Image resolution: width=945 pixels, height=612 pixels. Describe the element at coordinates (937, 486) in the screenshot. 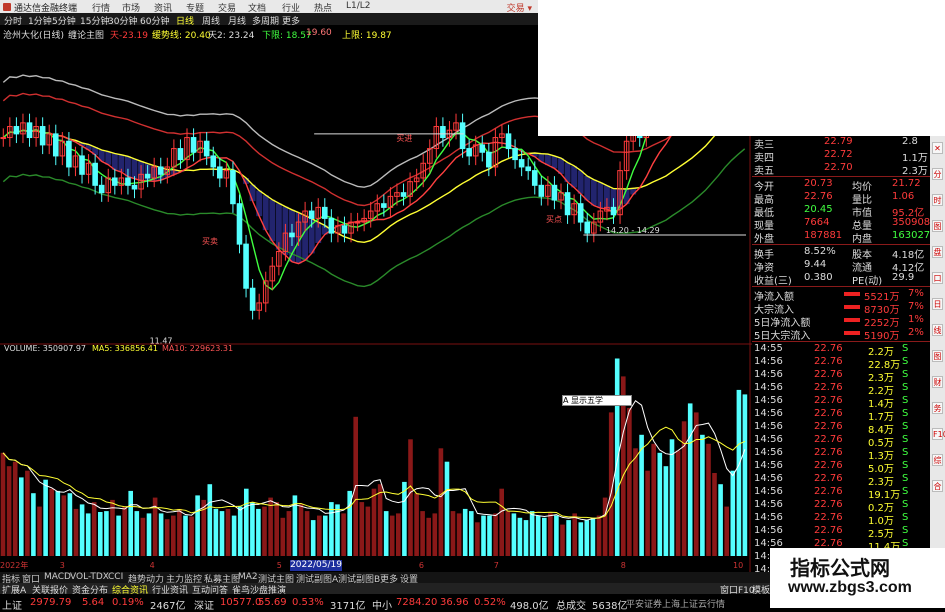

I see `sidebar-button: 合` at that location.